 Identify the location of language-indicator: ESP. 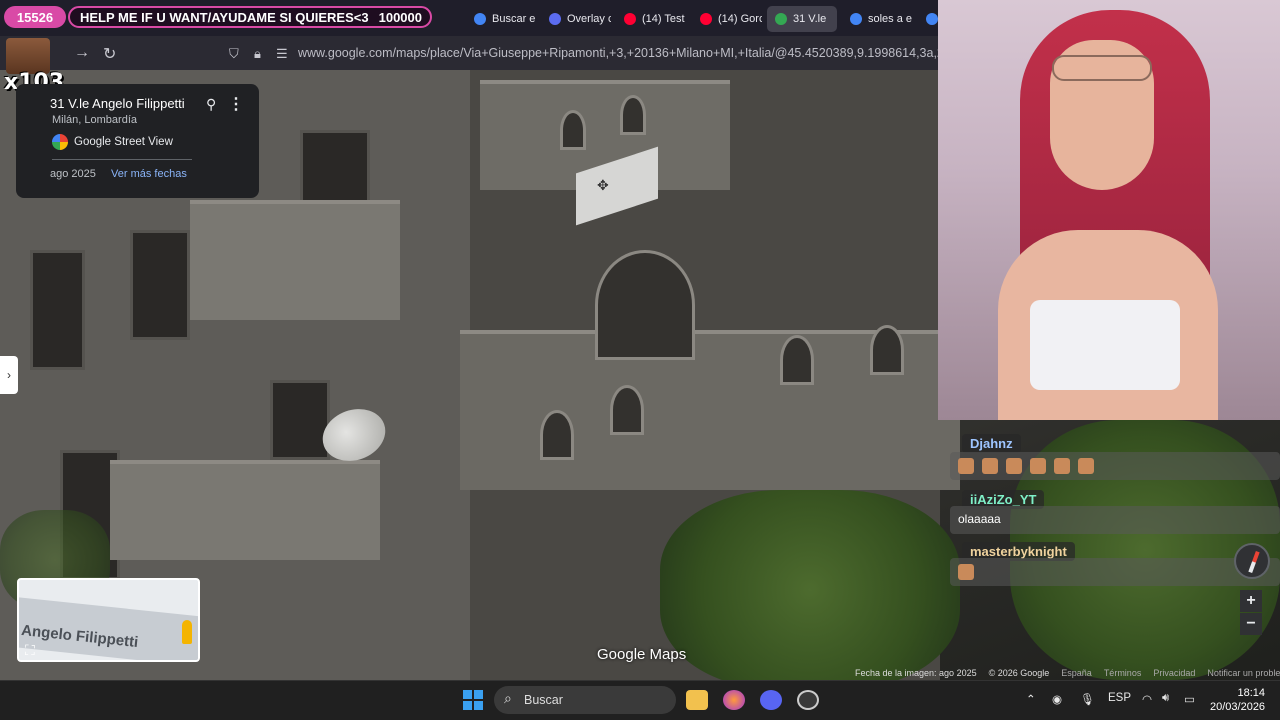
(1119, 698).